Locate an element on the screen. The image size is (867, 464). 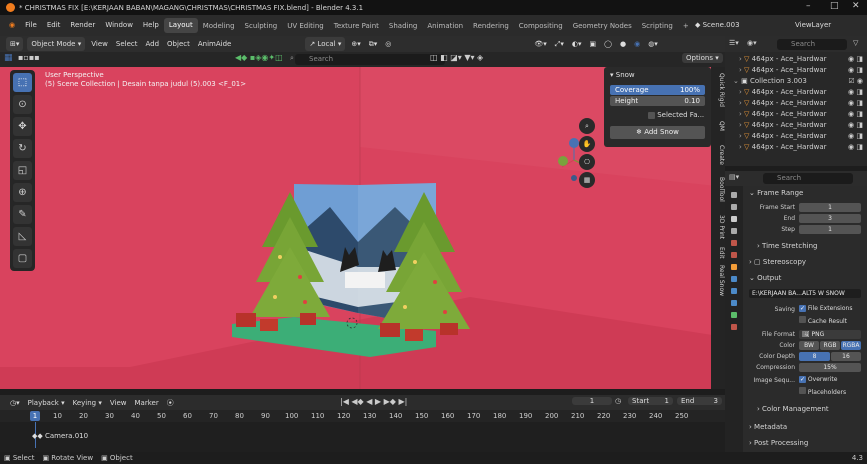
scene-tab-icon is located at coordinates (734, 243).